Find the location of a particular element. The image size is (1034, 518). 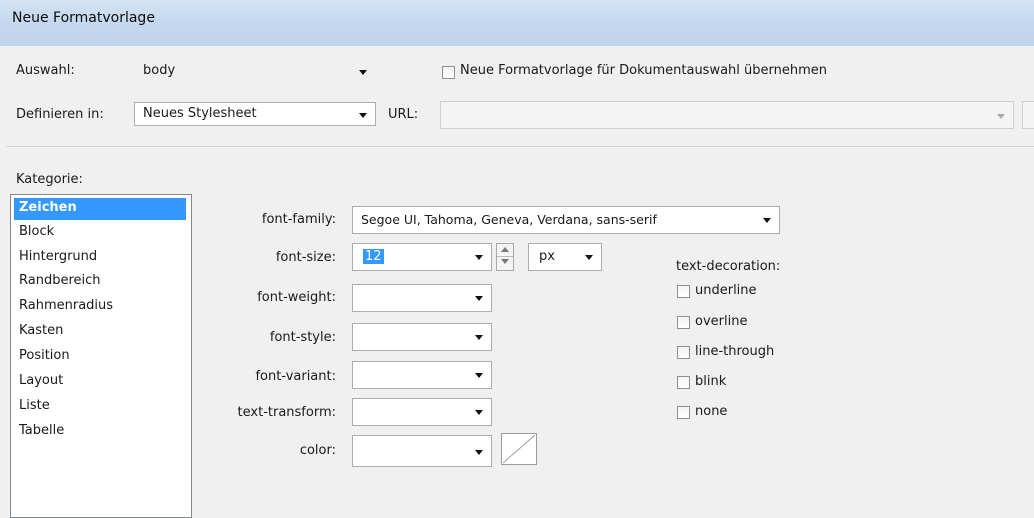

font-variant-select is located at coordinates (422, 375).